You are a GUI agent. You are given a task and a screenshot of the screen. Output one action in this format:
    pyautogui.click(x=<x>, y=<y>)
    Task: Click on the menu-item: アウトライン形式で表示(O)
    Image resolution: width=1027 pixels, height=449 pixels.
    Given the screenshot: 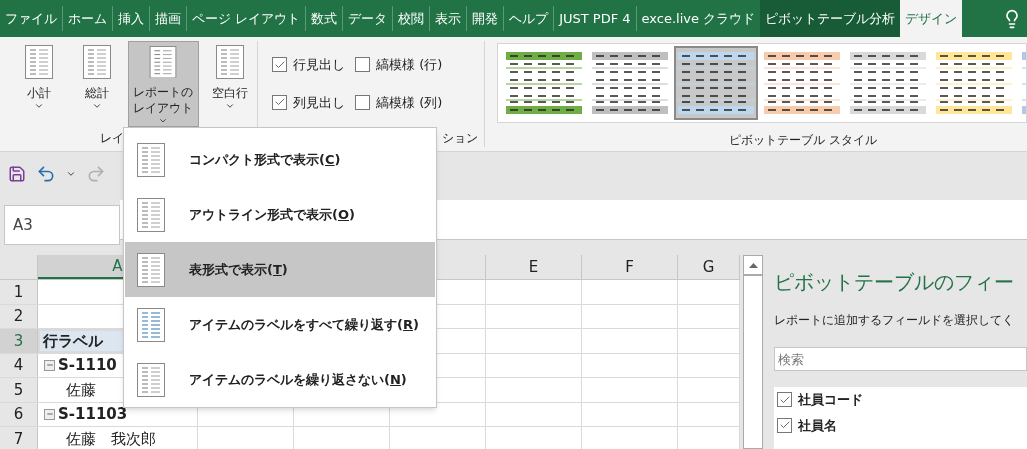 What is the action you would take?
    pyautogui.click(x=280, y=214)
    